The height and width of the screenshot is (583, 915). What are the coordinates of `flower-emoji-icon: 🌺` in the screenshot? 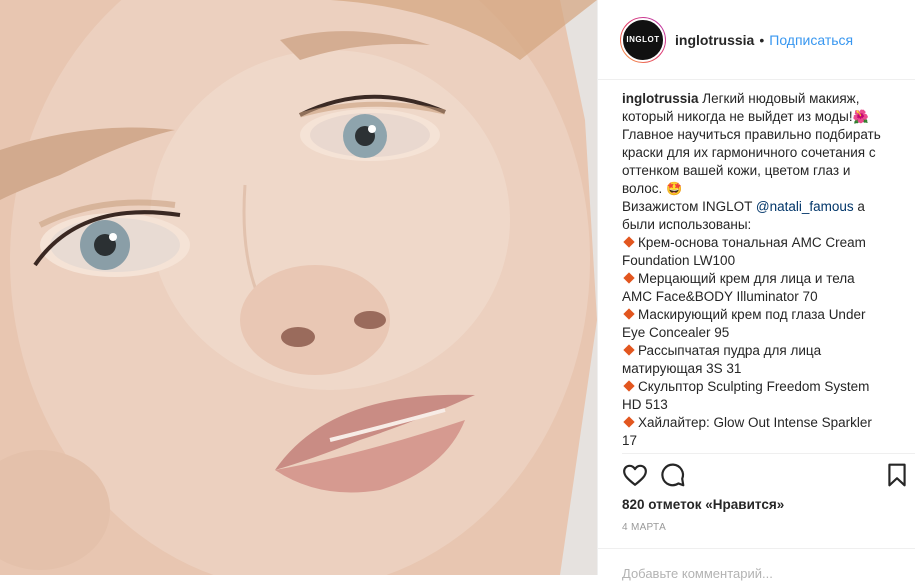 It's located at (860, 116).